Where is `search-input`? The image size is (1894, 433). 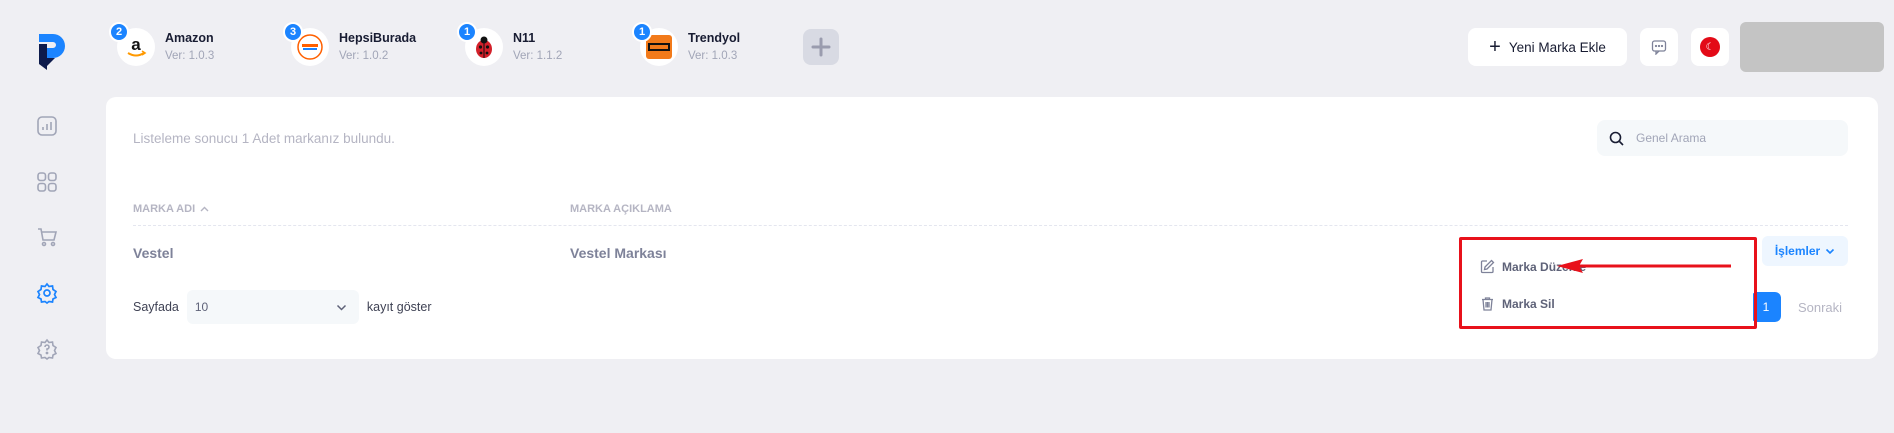
search-input is located at coordinates (1731, 138).